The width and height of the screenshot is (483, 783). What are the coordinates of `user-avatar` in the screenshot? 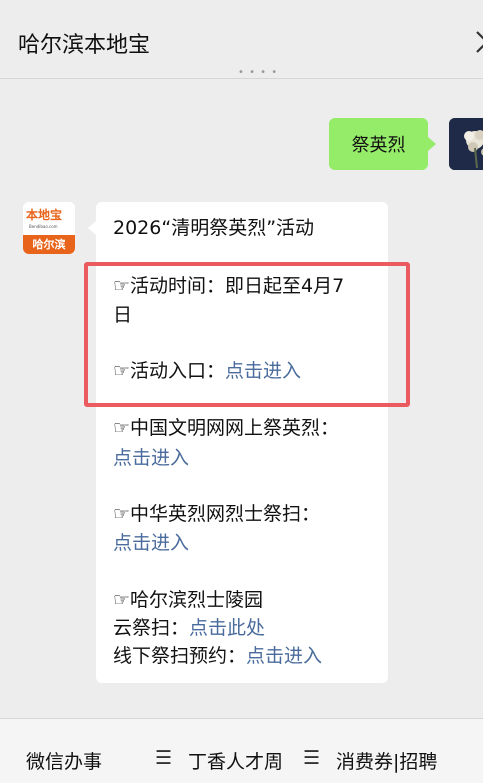 It's located at (466, 144).